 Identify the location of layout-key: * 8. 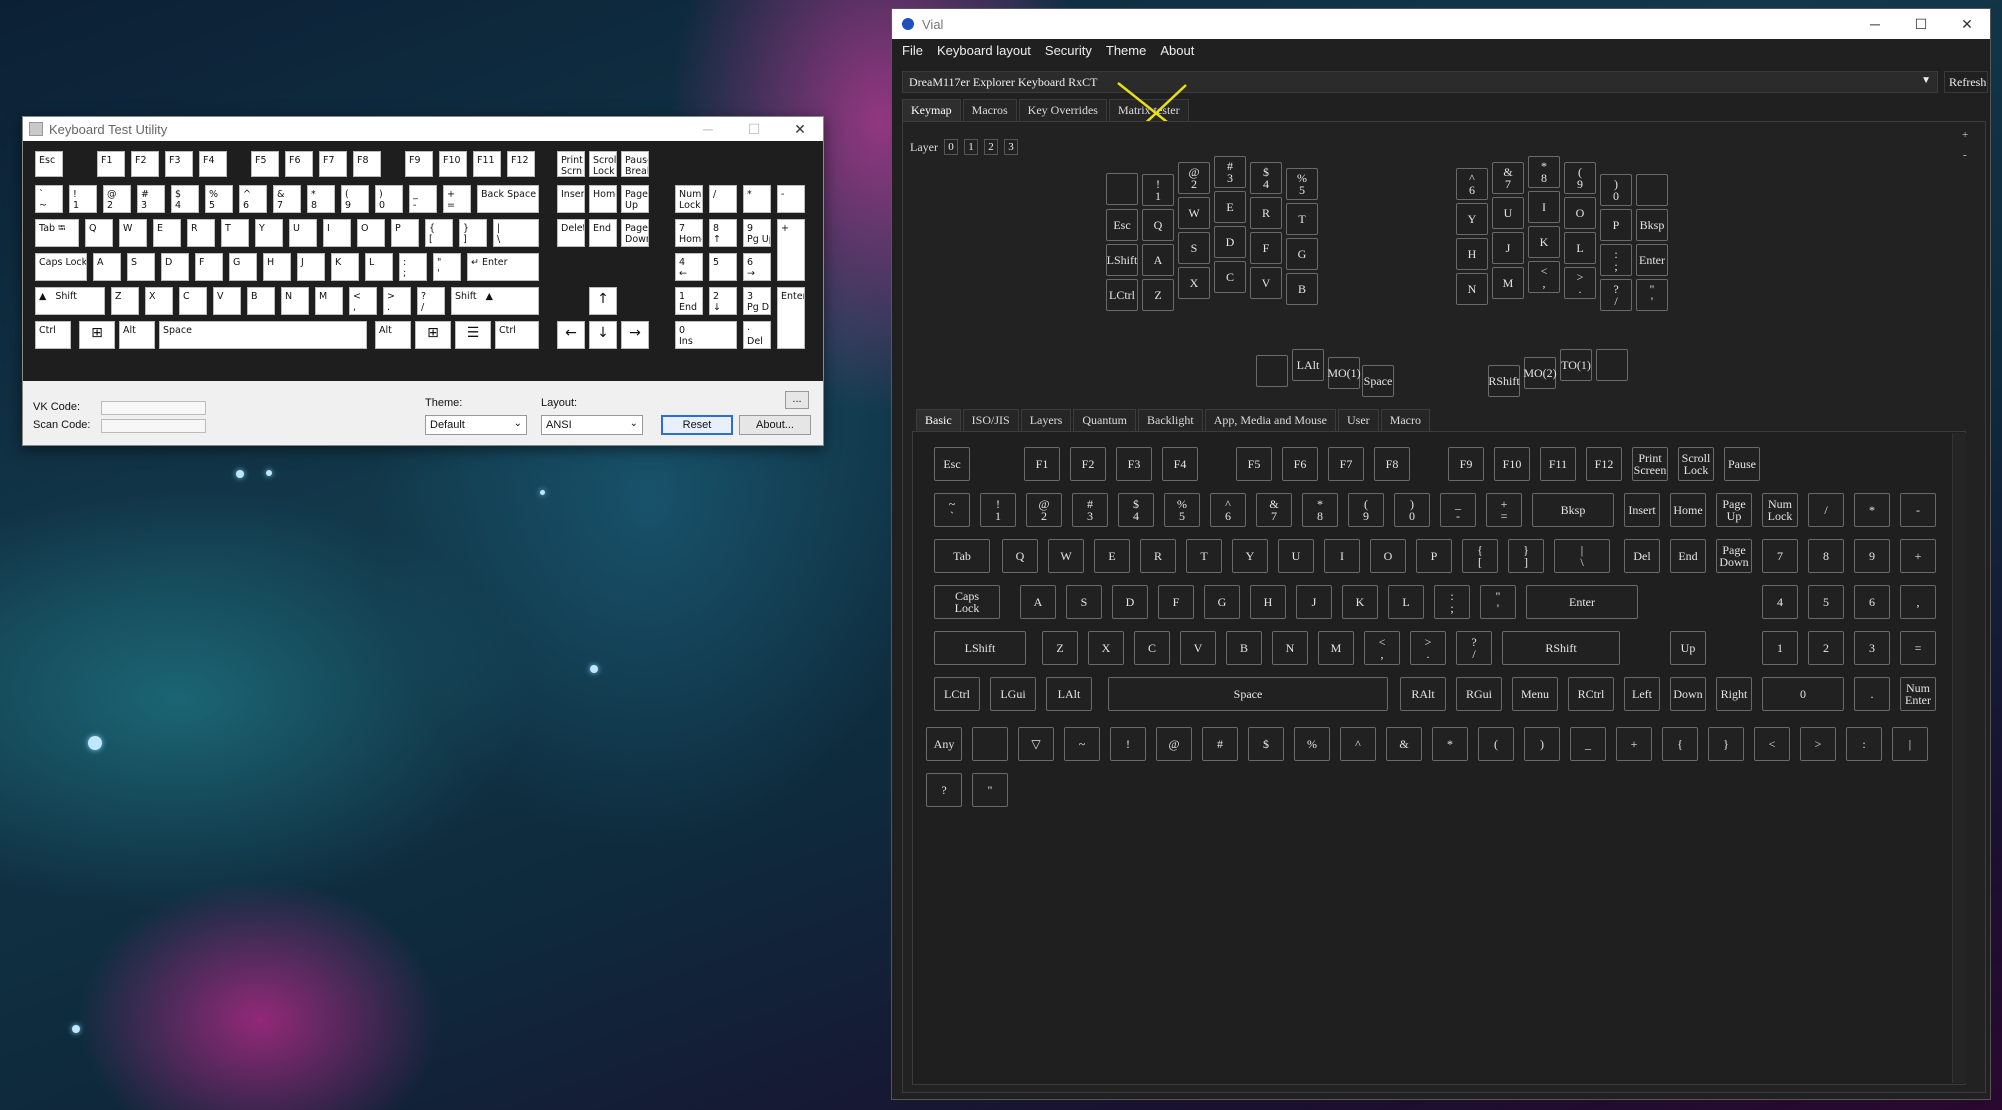
(1544, 172).